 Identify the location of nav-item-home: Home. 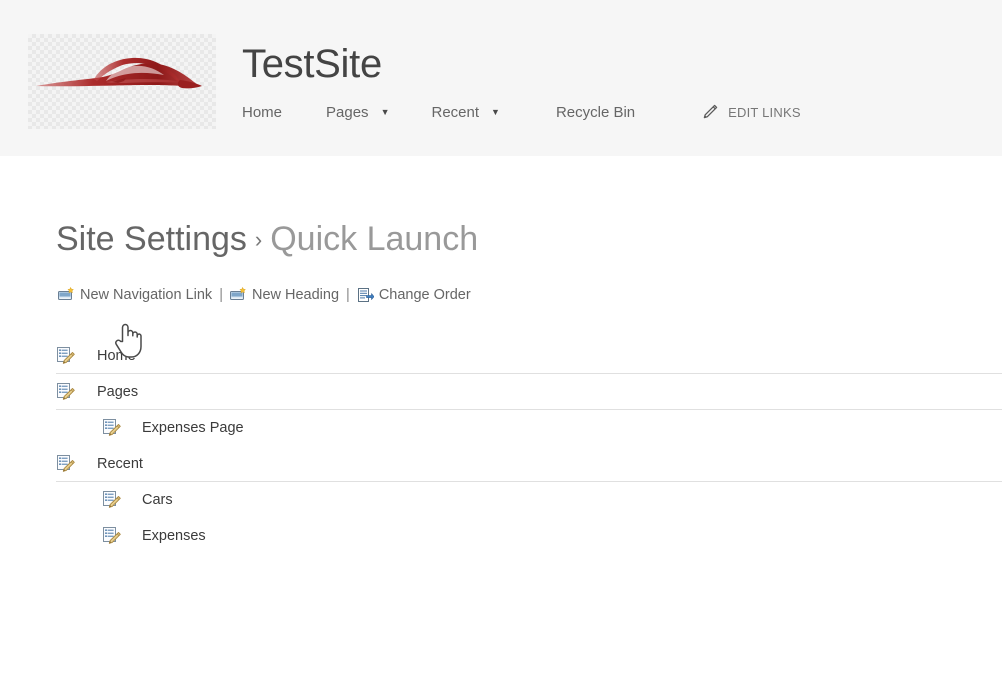
(262, 112).